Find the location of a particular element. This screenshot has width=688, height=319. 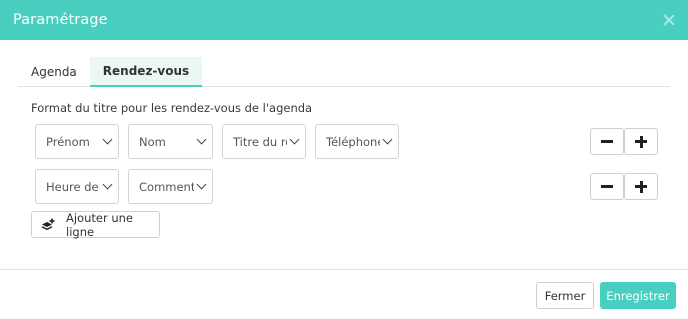

format-row-2: Heure de c Commenta is located at coordinates (128, 186).